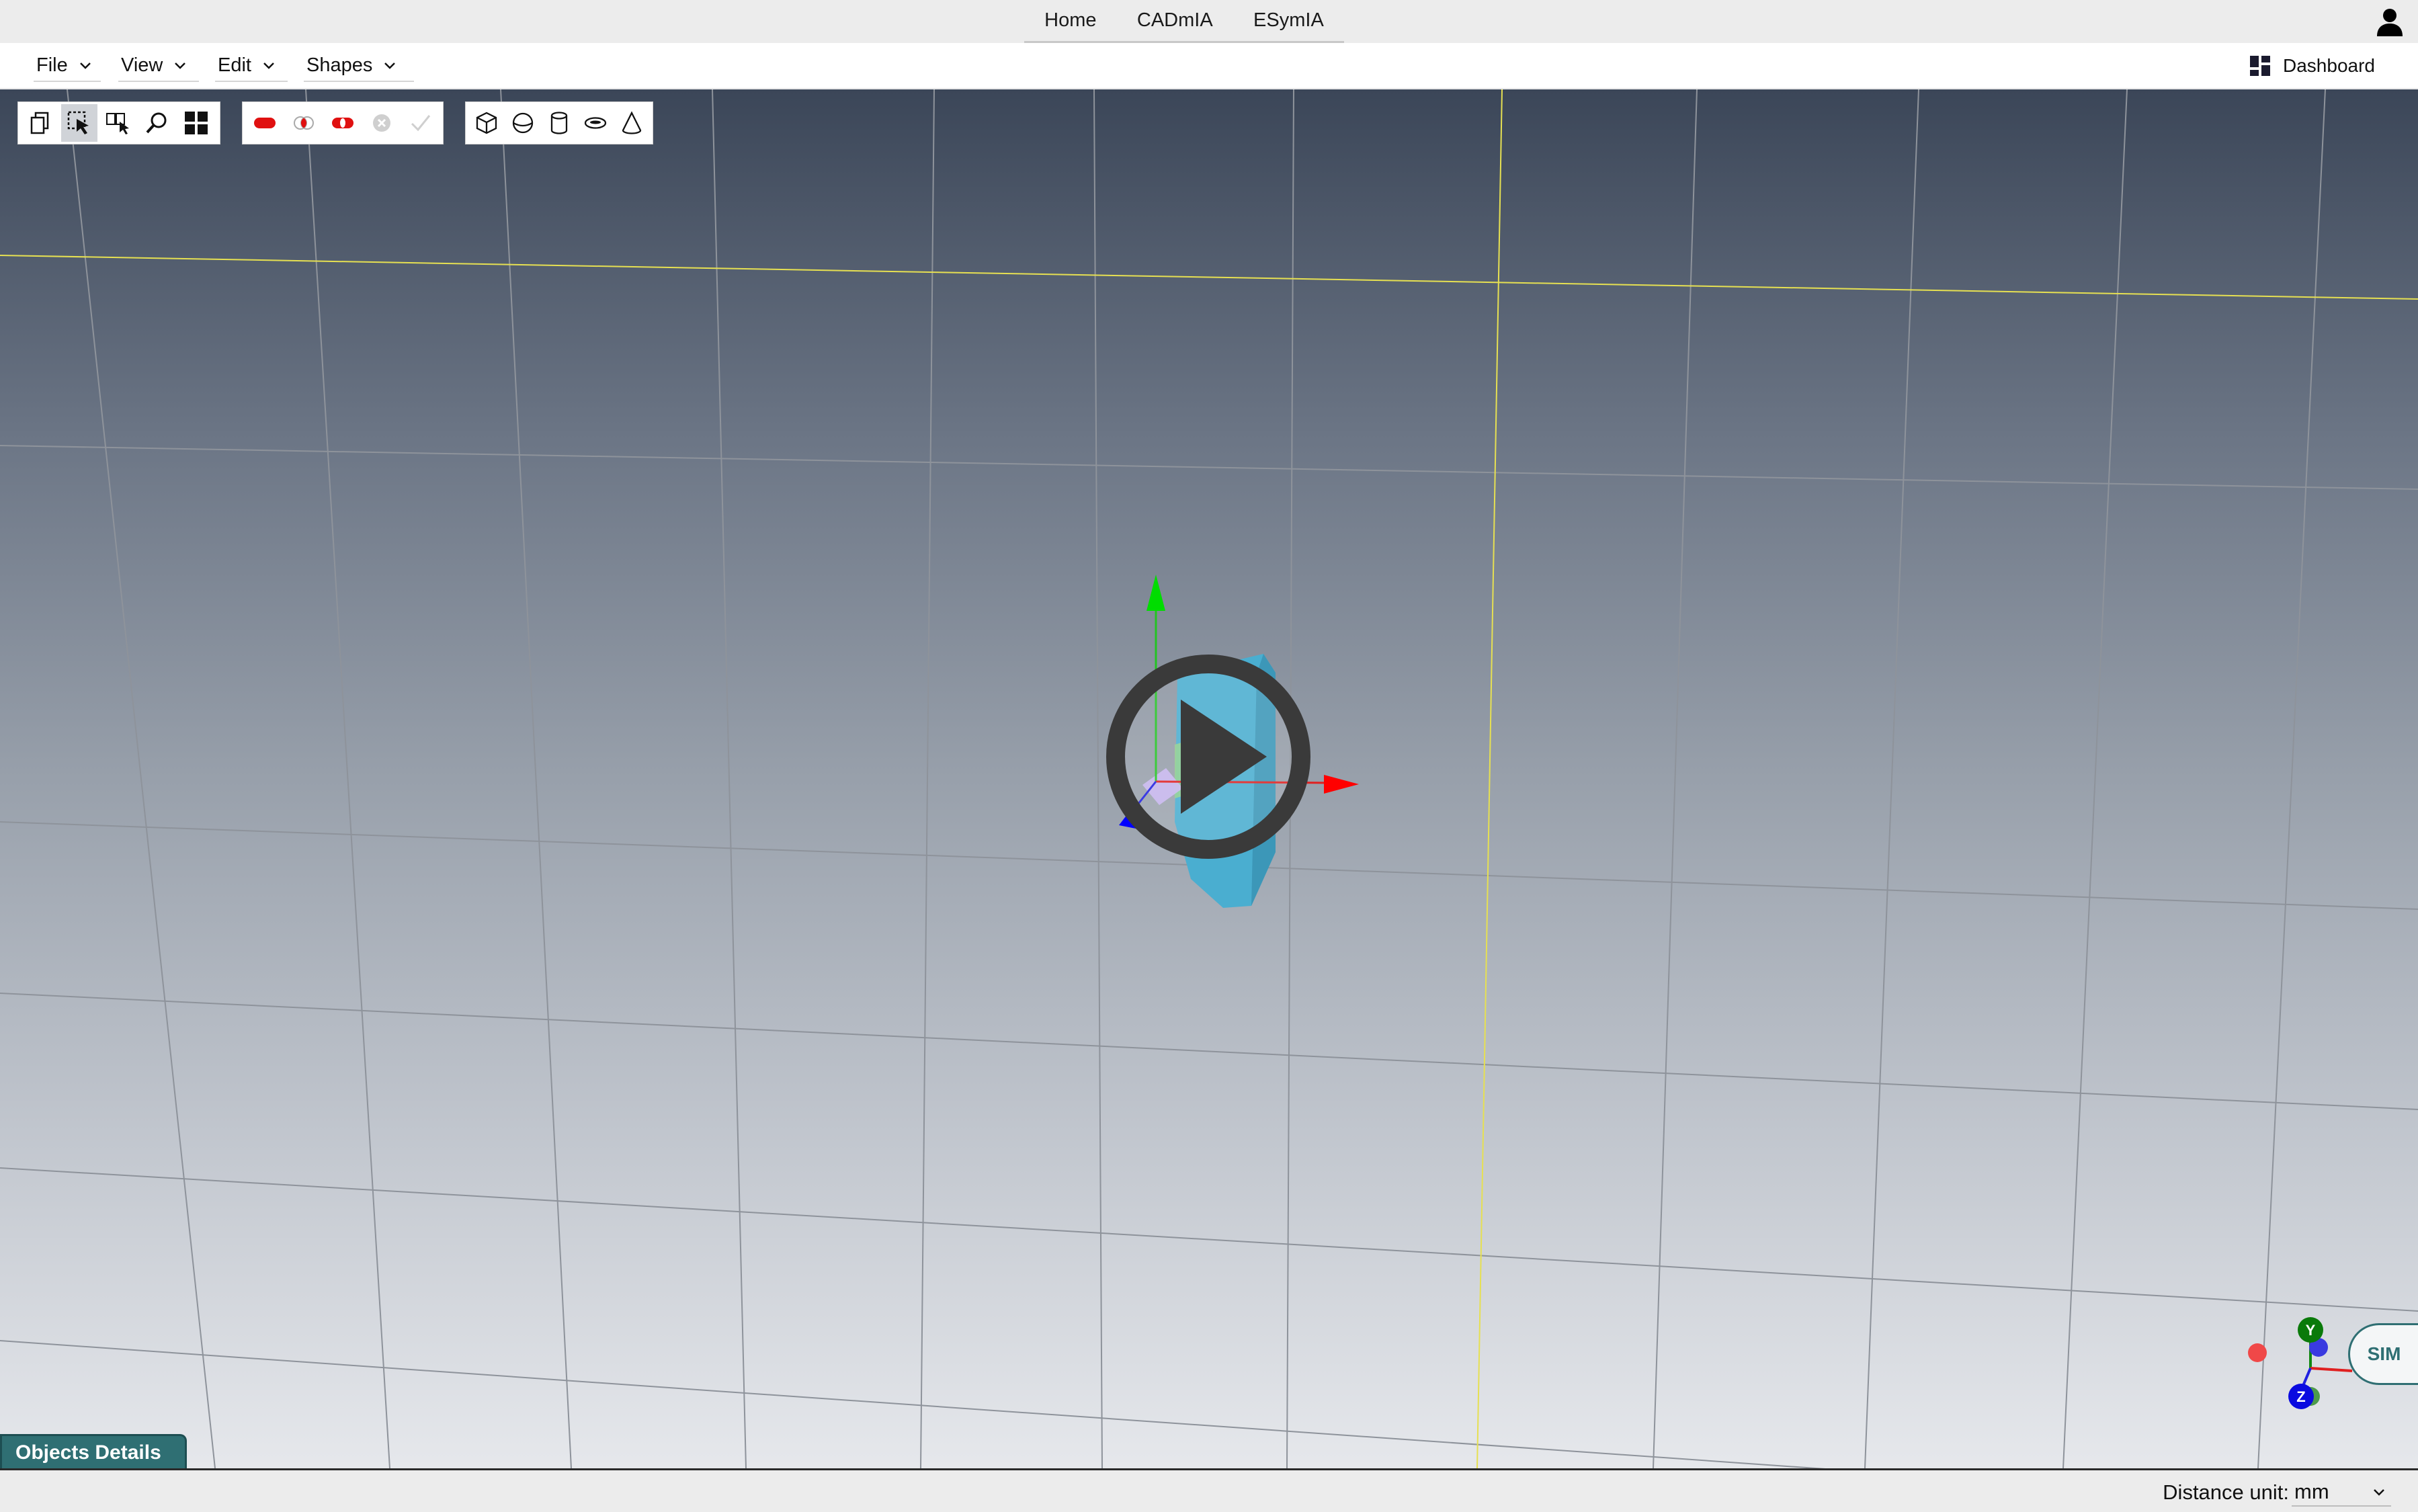 This screenshot has width=2418, height=1512. I want to click on edit-menu-label: Edit, so click(235, 65).